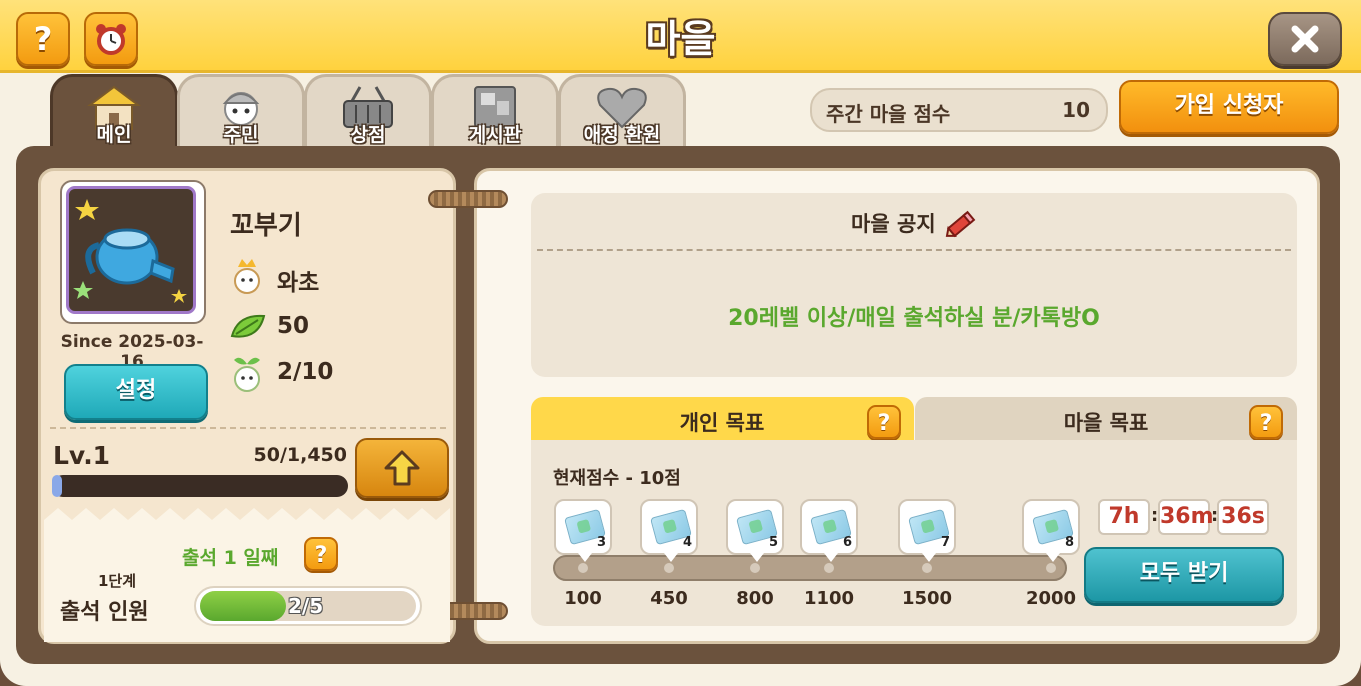  What do you see at coordinates (298, 283) in the screenshot?
I see `leader-name: 와초` at bounding box center [298, 283].